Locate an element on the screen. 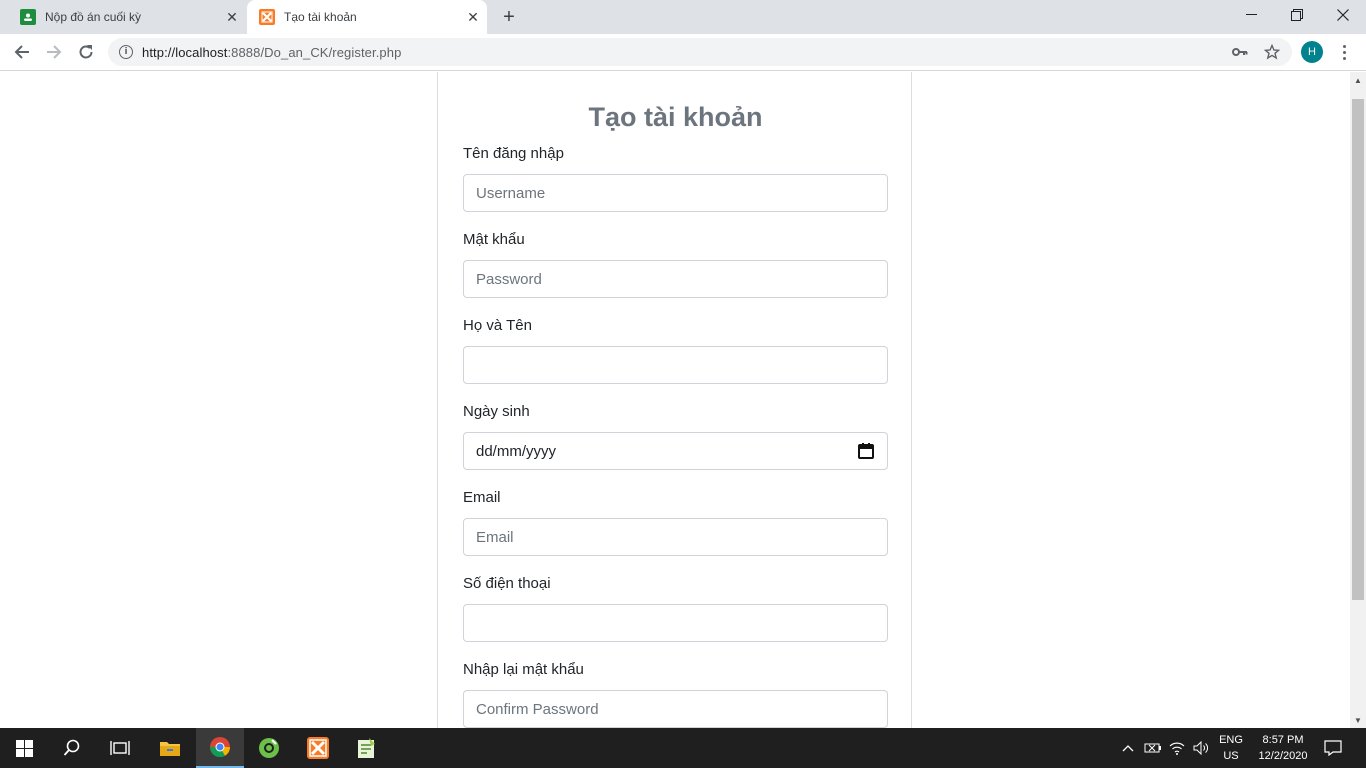 Image resolution: width=1366 pixels, height=768 pixels. confirm-password-input is located at coordinates (675, 709).